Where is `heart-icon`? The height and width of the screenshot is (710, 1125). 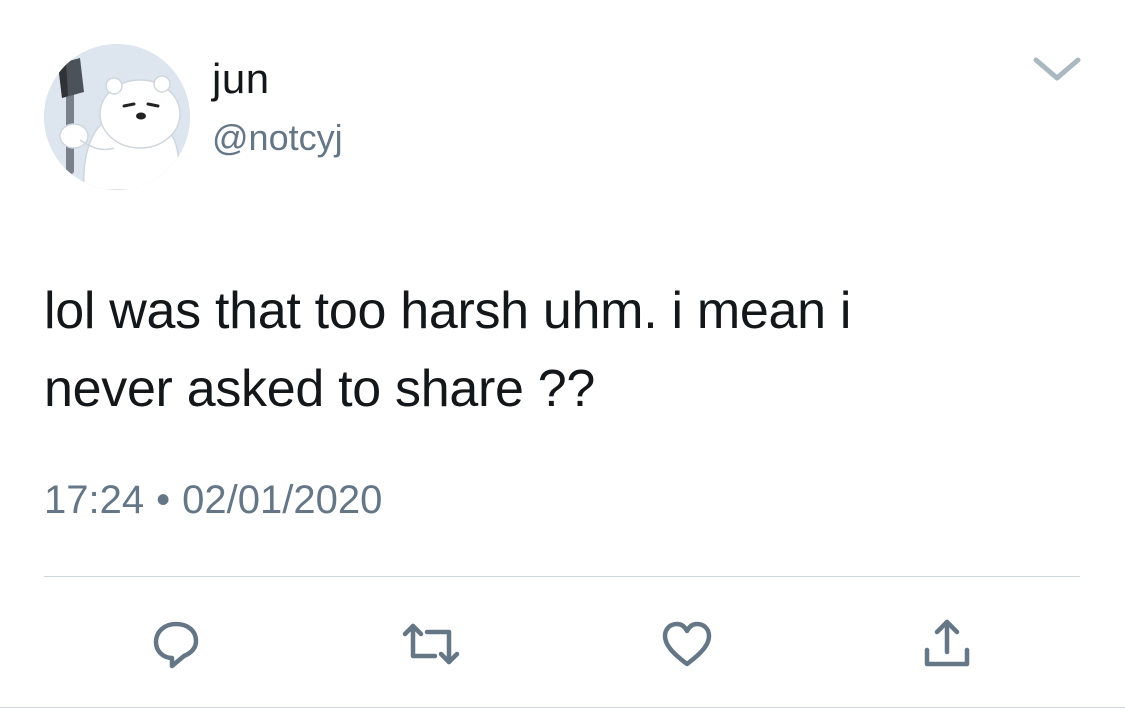
heart-icon is located at coordinates (687, 644).